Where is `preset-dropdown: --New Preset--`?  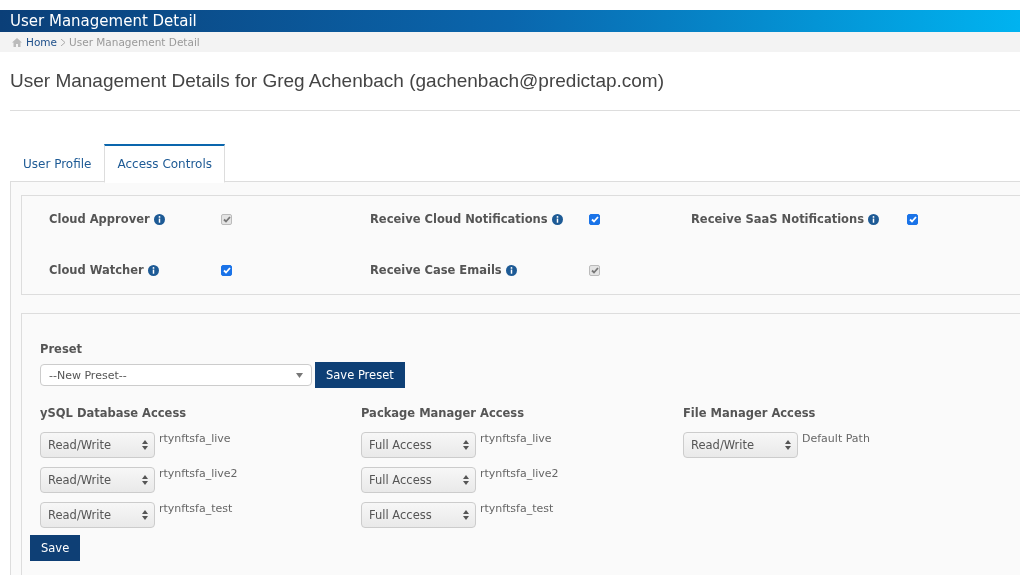
preset-dropdown: --New Preset-- is located at coordinates (176, 375).